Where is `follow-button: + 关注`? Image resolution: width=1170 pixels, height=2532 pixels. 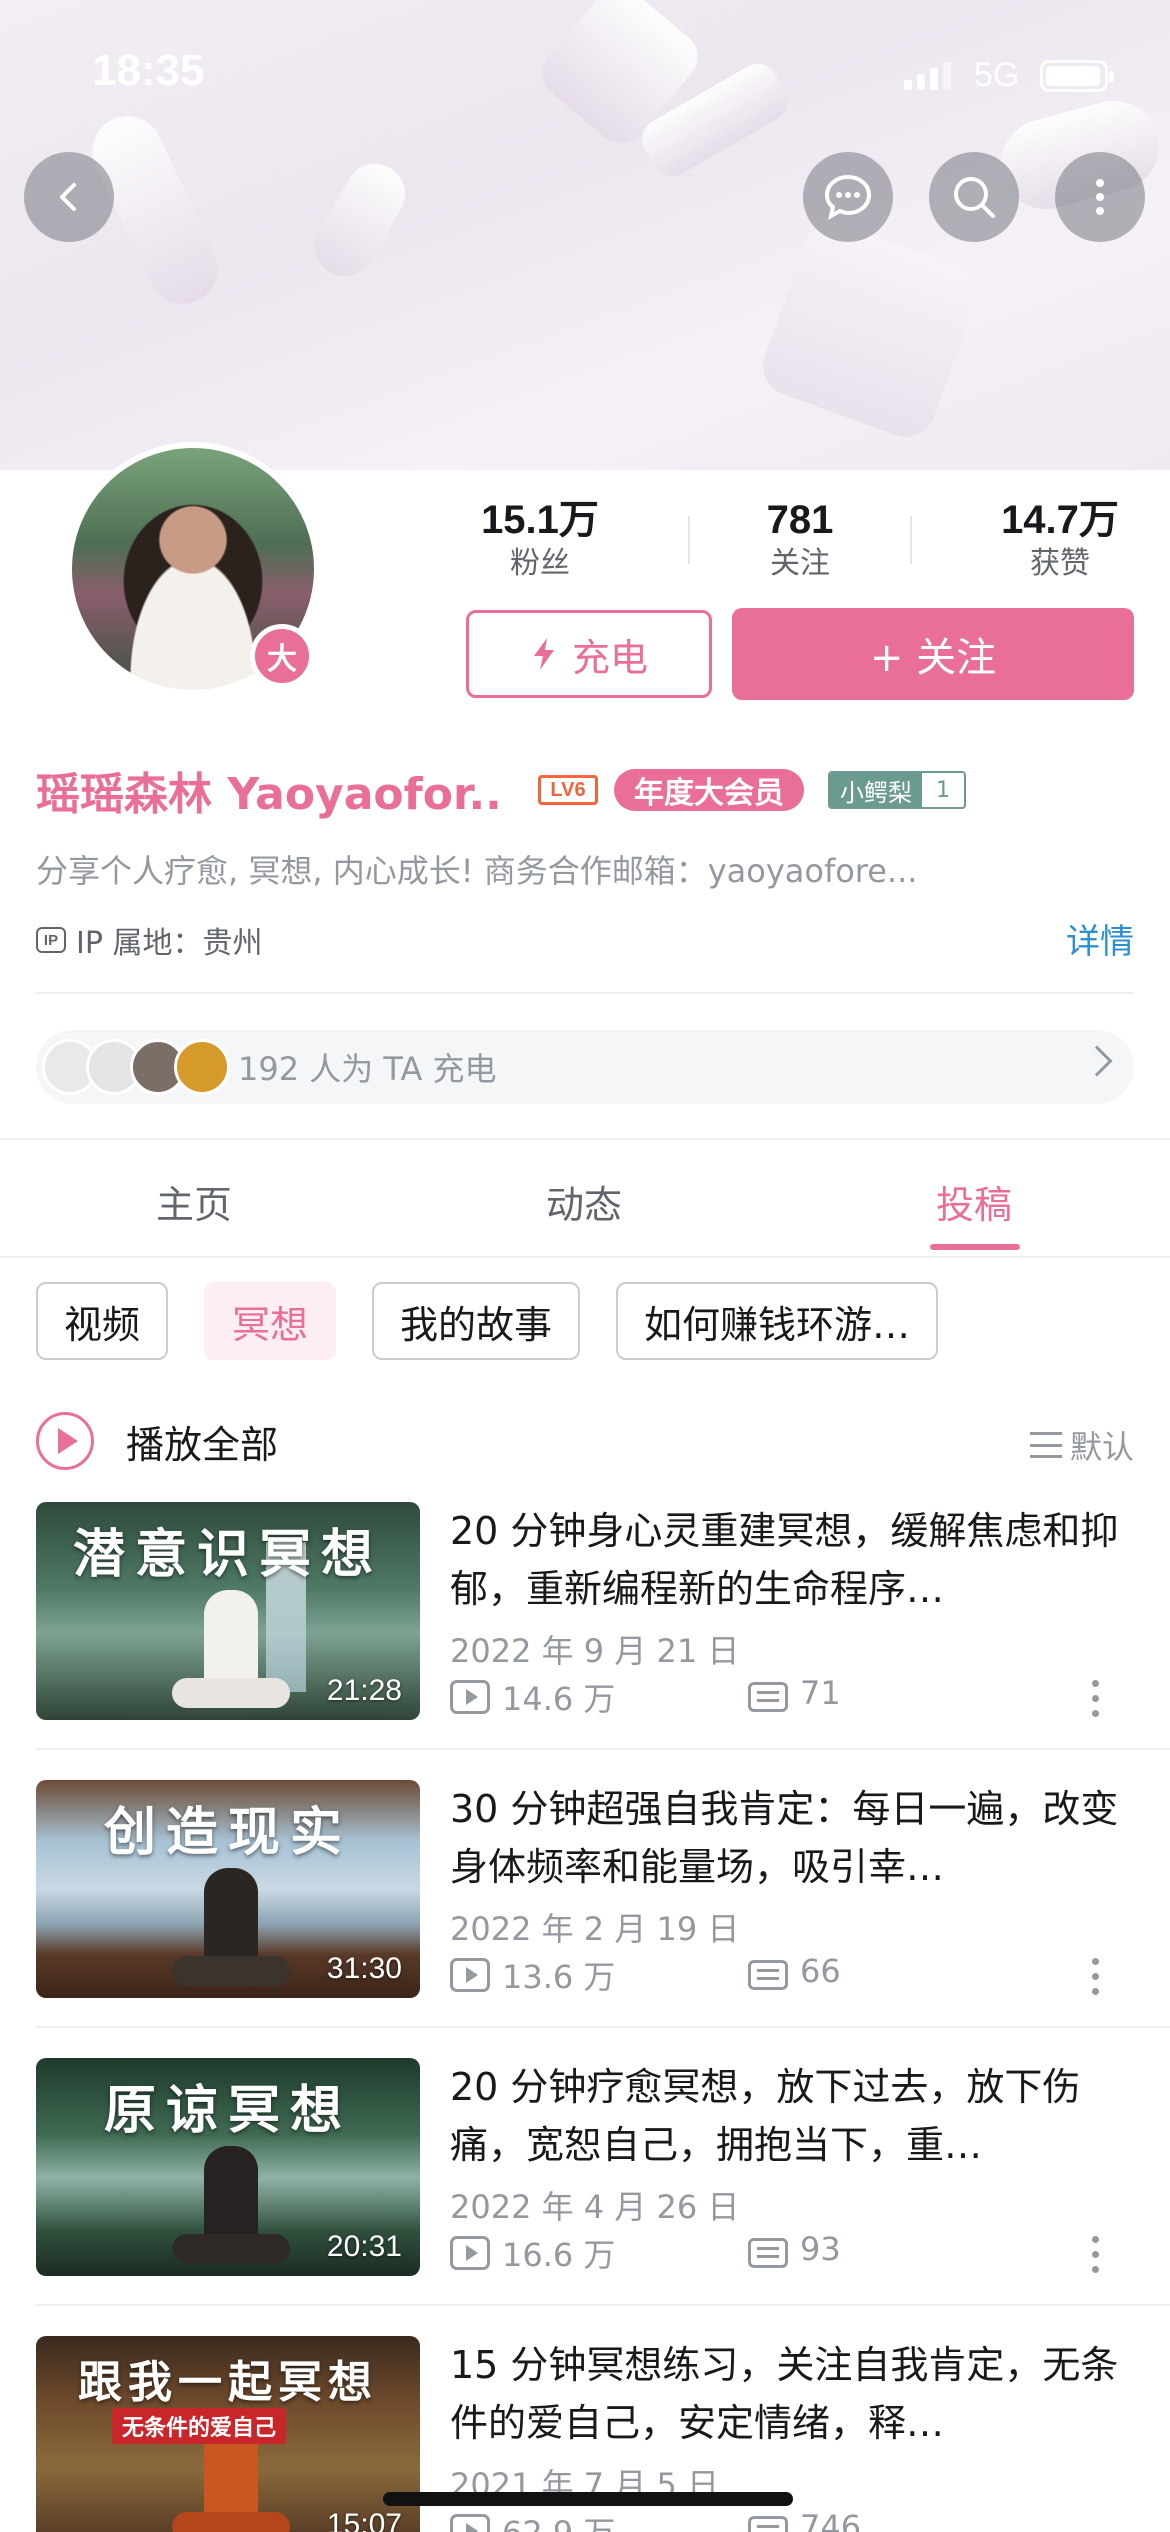
follow-button: + 关注 is located at coordinates (933, 654).